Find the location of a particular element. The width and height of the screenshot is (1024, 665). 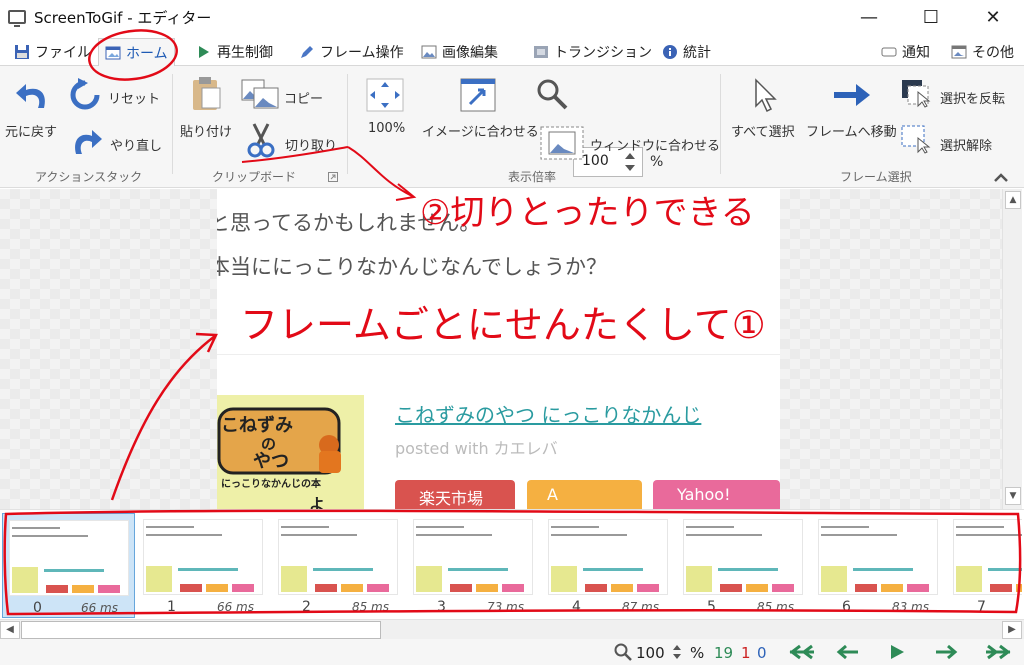

collapse-ribbon-icon is located at coordinates (1001, 177).